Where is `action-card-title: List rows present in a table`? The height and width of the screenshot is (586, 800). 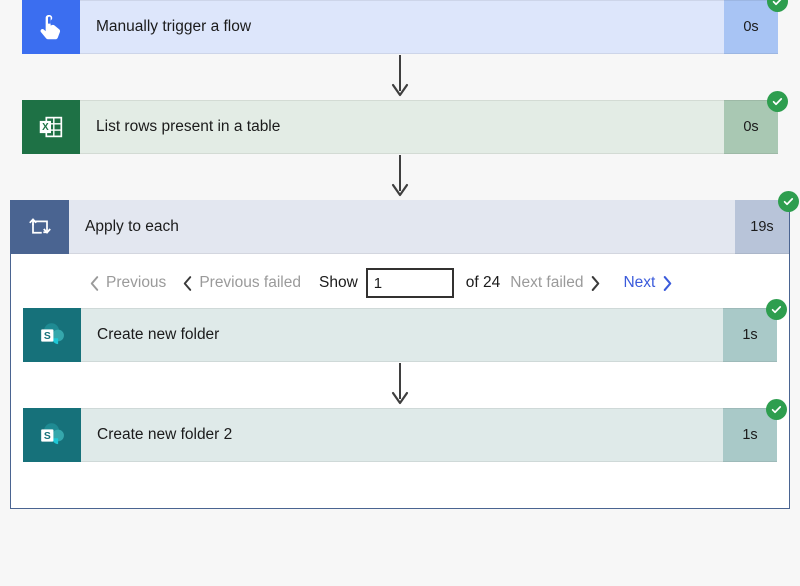 action-card-title: List rows present in a table is located at coordinates (402, 127).